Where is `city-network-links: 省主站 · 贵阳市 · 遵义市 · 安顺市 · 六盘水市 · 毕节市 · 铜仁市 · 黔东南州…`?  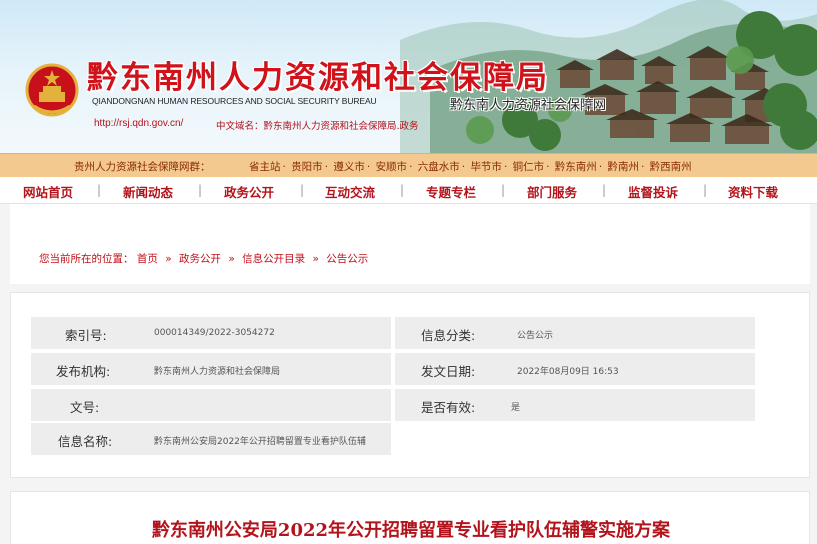 city-network-links: 省主站 · 贵阳市 · 遵义市 · 安顺市 · 六盘水市 · 毕节市 · 铜仁市 · 黔东南州… is located at coordinates (470, 167).